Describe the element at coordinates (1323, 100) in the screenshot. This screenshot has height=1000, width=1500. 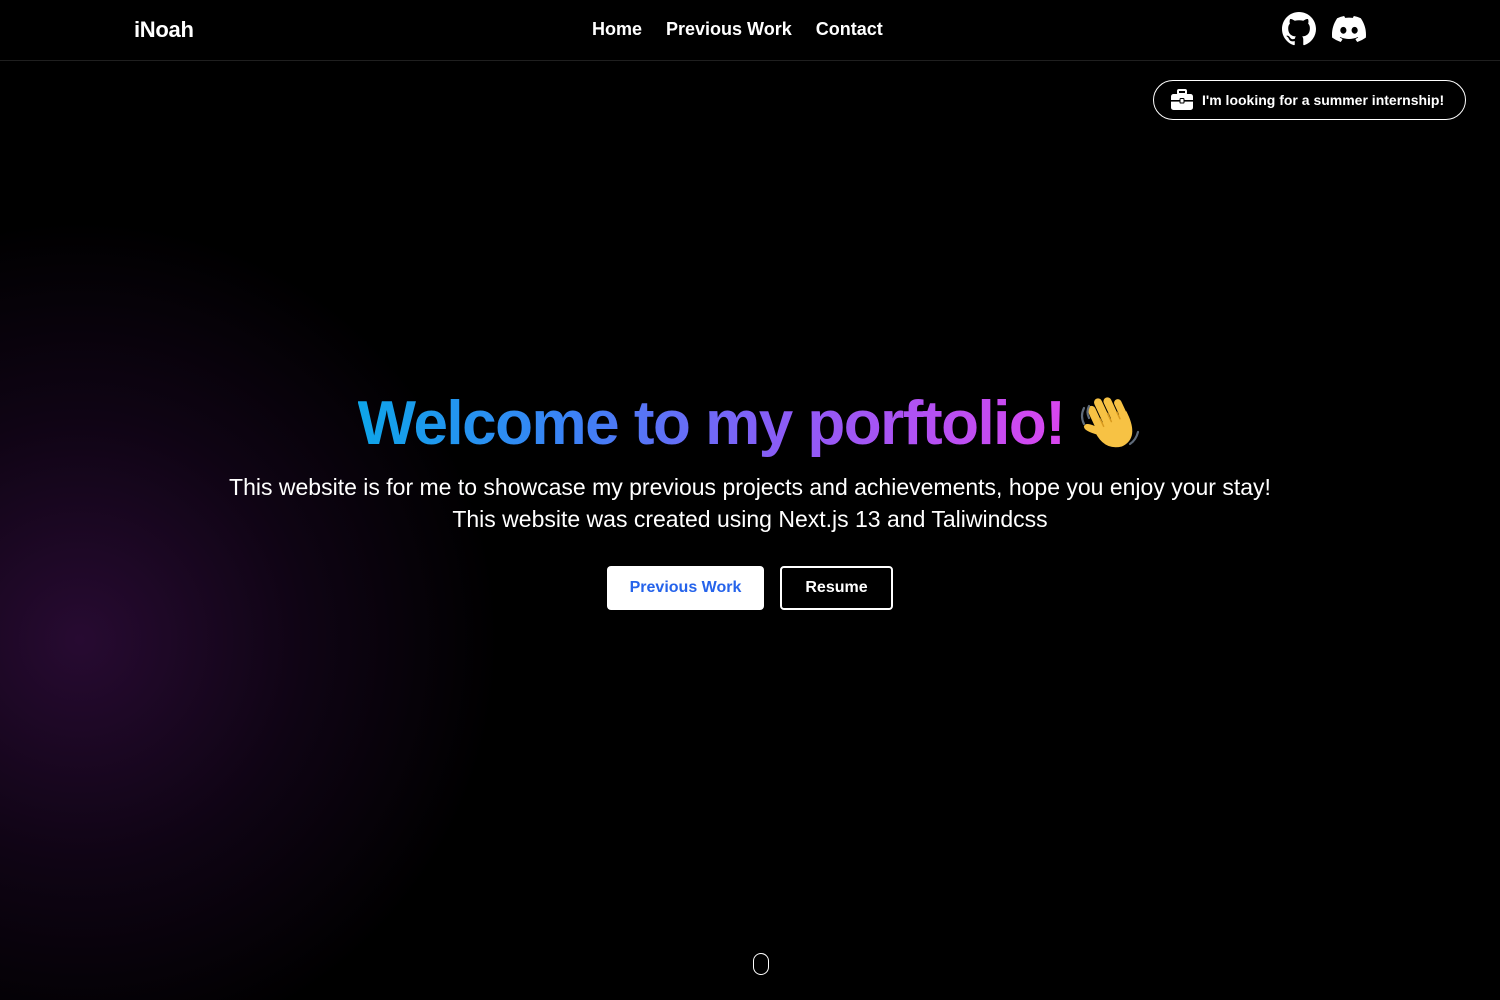
I see `internship-banner-text: I'm looking for a summer internship!` at that location.